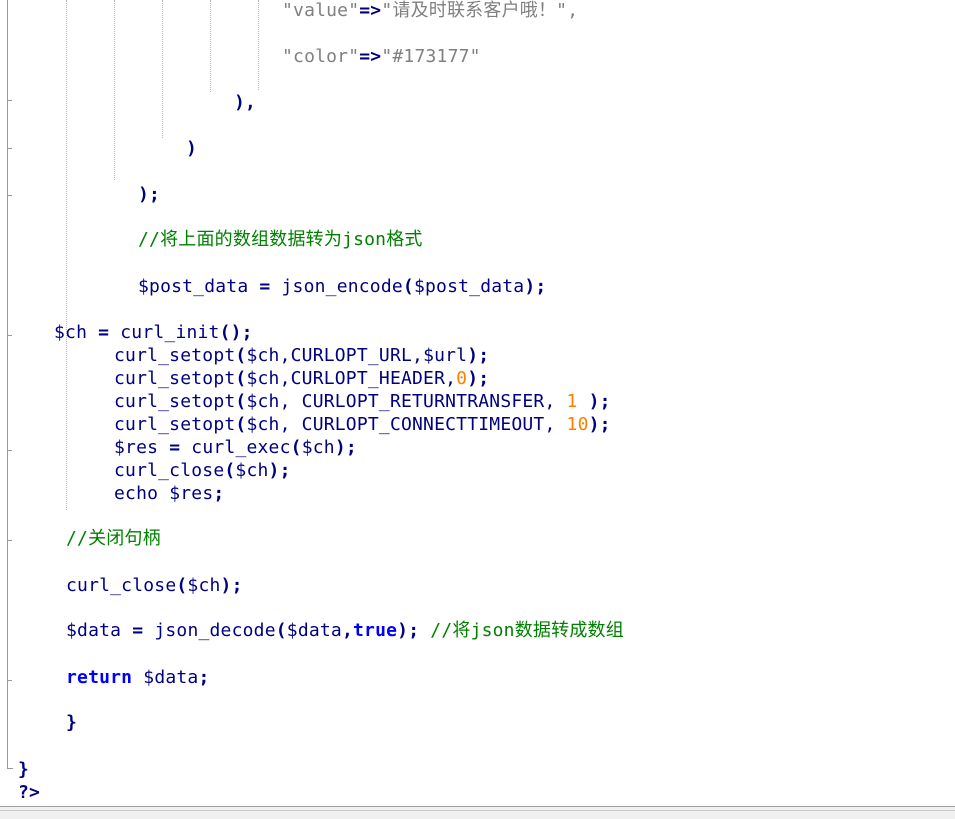  What do you see at coordinates (577, 424) in the screenshot?
I see `code-token: 10` at bounding box center [577, 424].